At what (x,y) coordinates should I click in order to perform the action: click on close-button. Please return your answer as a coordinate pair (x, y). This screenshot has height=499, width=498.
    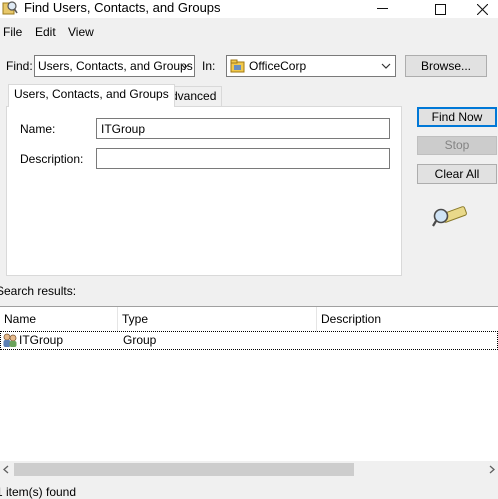
    Looking at the image, I should click on (480, 9).